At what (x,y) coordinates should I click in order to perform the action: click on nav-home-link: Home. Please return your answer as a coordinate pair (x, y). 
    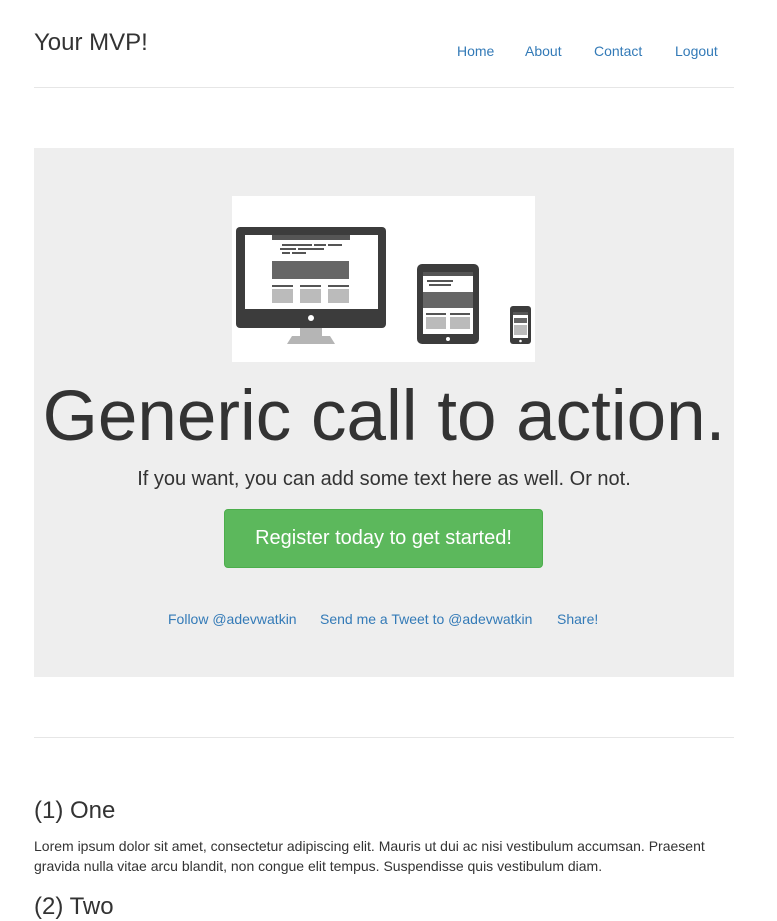
    Looking at the image, I should click on (475, 51).